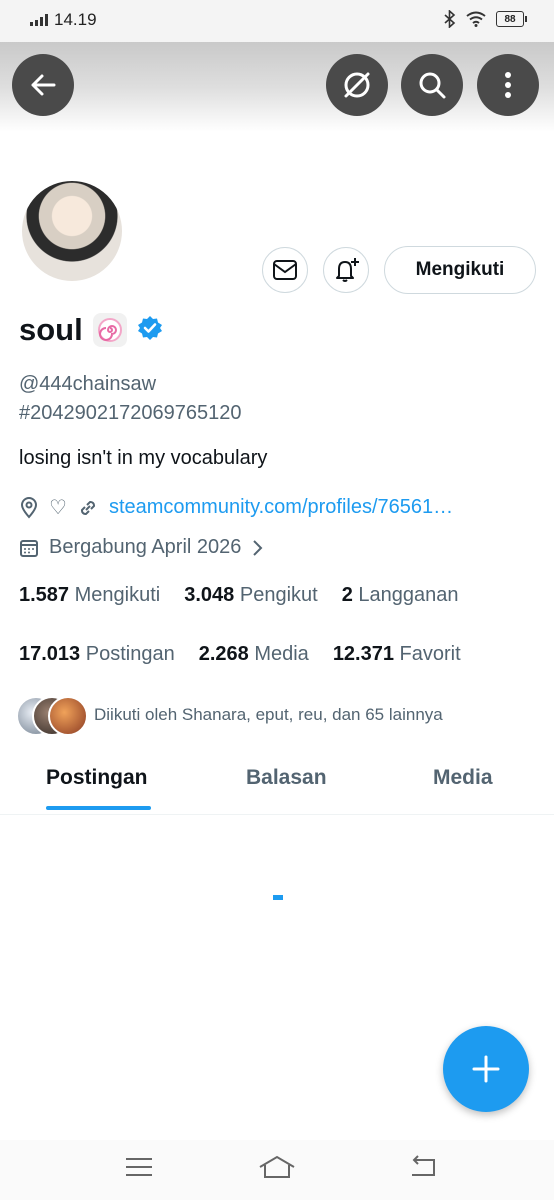 The image size is (554, 1200). What do you see at coordinates (150, 330) in the screenshot?
I see `verified-badge-icon` at bounding box center [150, 330].